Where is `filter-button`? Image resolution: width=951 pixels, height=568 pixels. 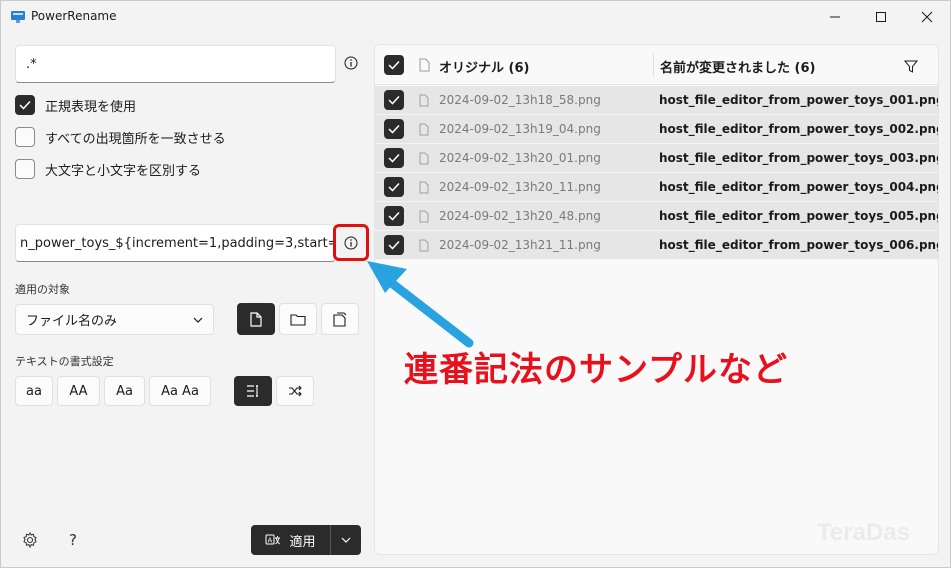
filter-button is located at coordinates (911, 66).